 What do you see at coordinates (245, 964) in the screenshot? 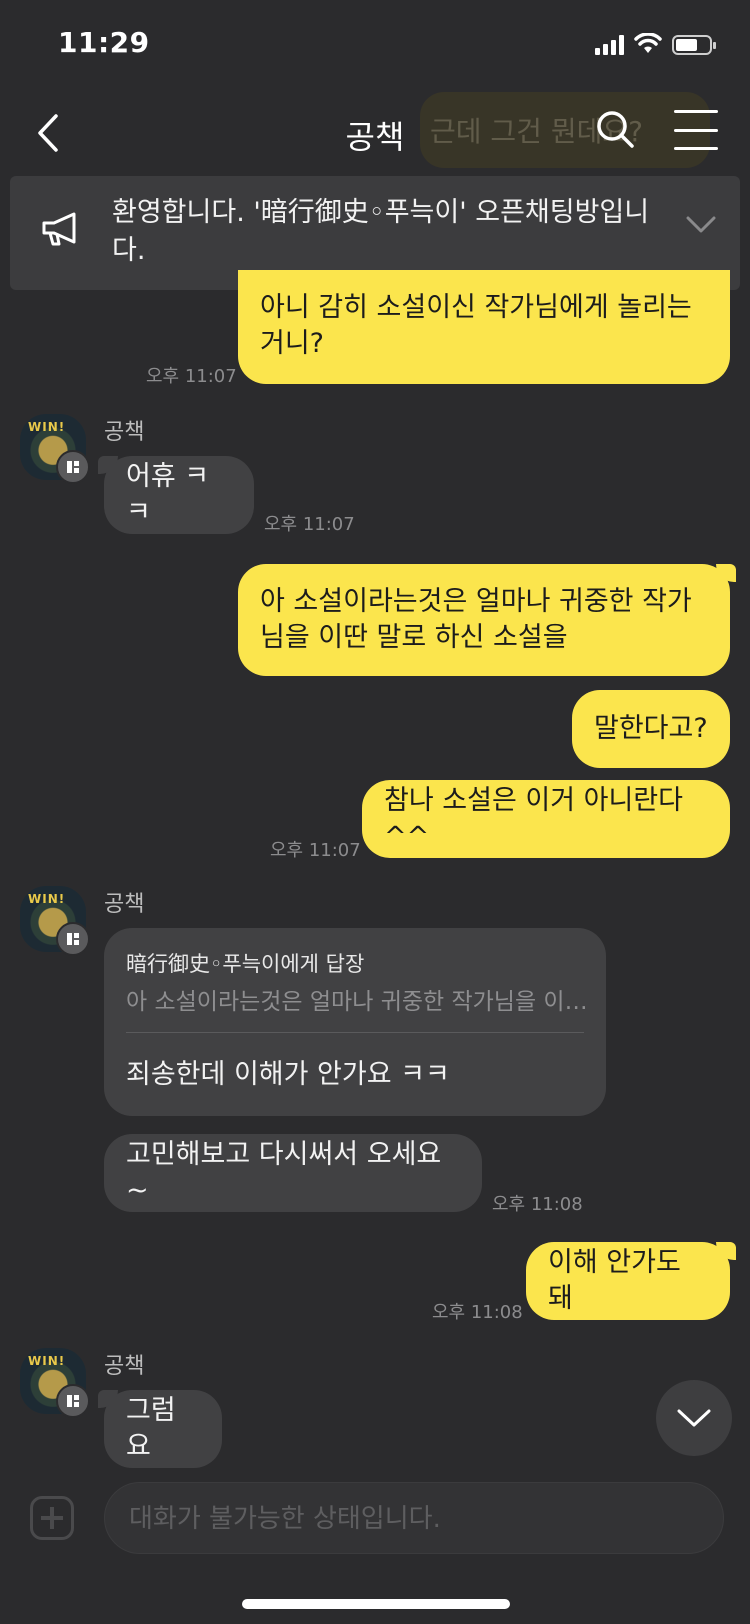
I see `reply-target: 暗行御史◦푸늑이에게 답장` at bounding box center [245, 964].